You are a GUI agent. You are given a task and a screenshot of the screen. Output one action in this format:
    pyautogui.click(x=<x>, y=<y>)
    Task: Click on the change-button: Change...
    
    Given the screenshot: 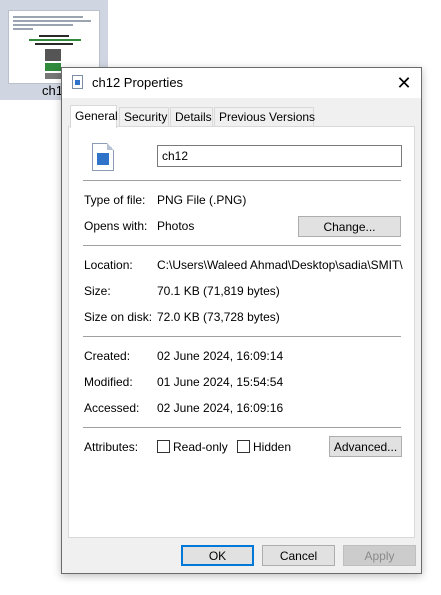 What is the action you would take?
    pyautogui.click(x=349, y=226)
    